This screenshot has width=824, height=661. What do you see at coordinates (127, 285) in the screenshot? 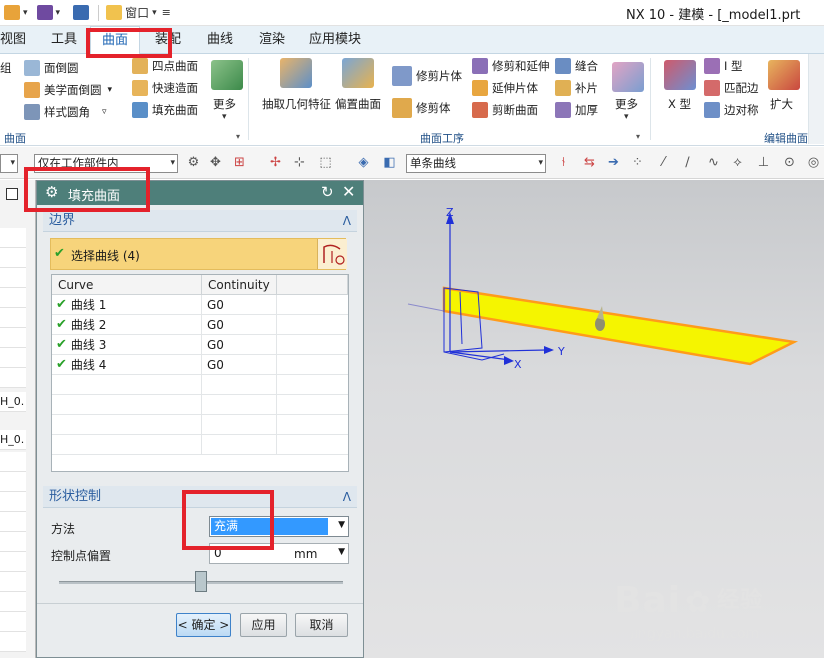
I see `column-header-curve: Curve` at bounding box center [127, 285].